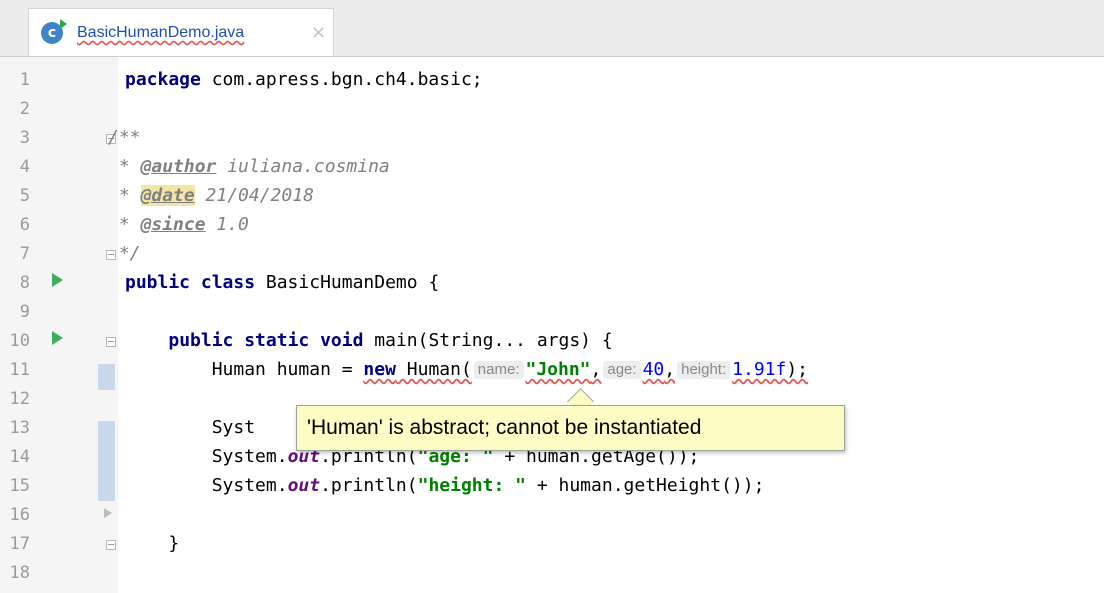 This screenshot has height=593, width=1104. Describe the element at coordinates (19, 399) in the screenshot. I see `line-number: 12` at that location.